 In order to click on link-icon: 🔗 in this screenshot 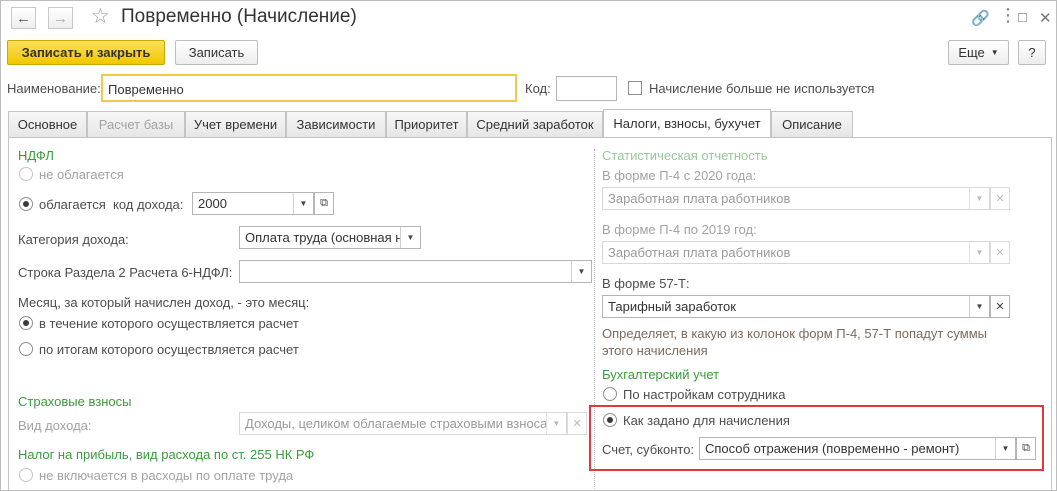, I will do `click(980, 18)`.